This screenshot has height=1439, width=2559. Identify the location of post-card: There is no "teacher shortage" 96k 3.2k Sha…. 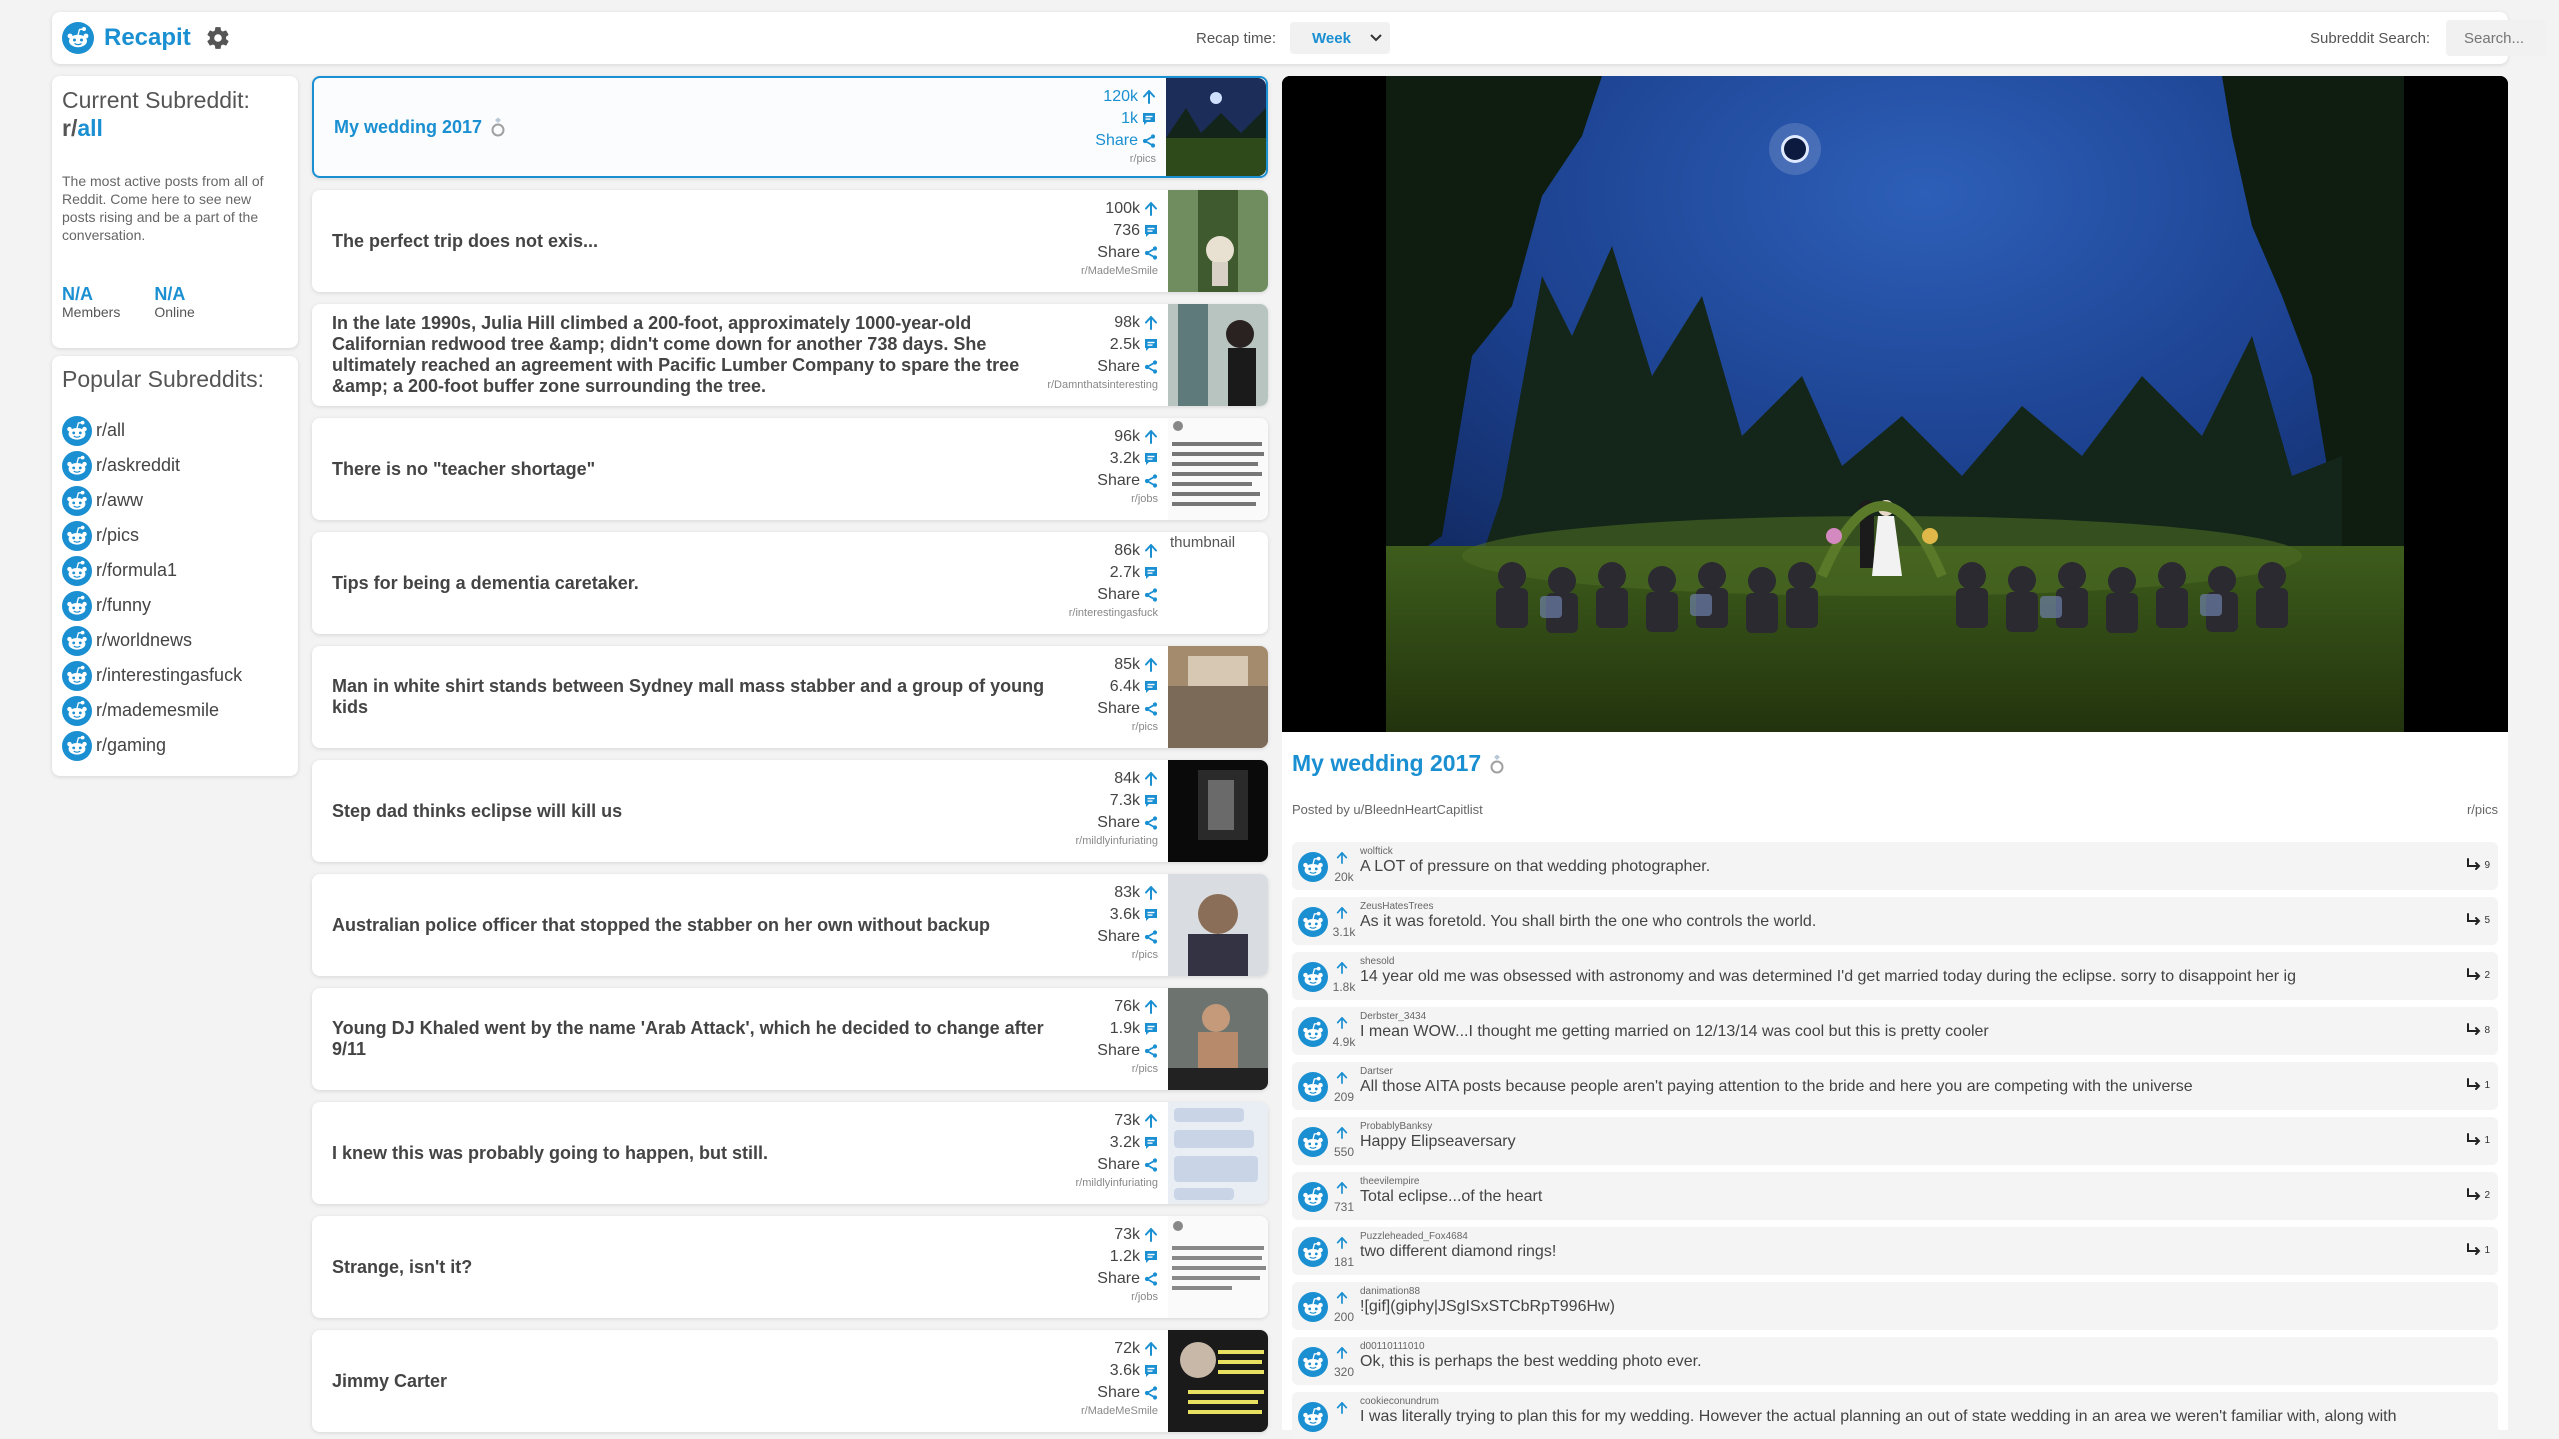
(790, 469).